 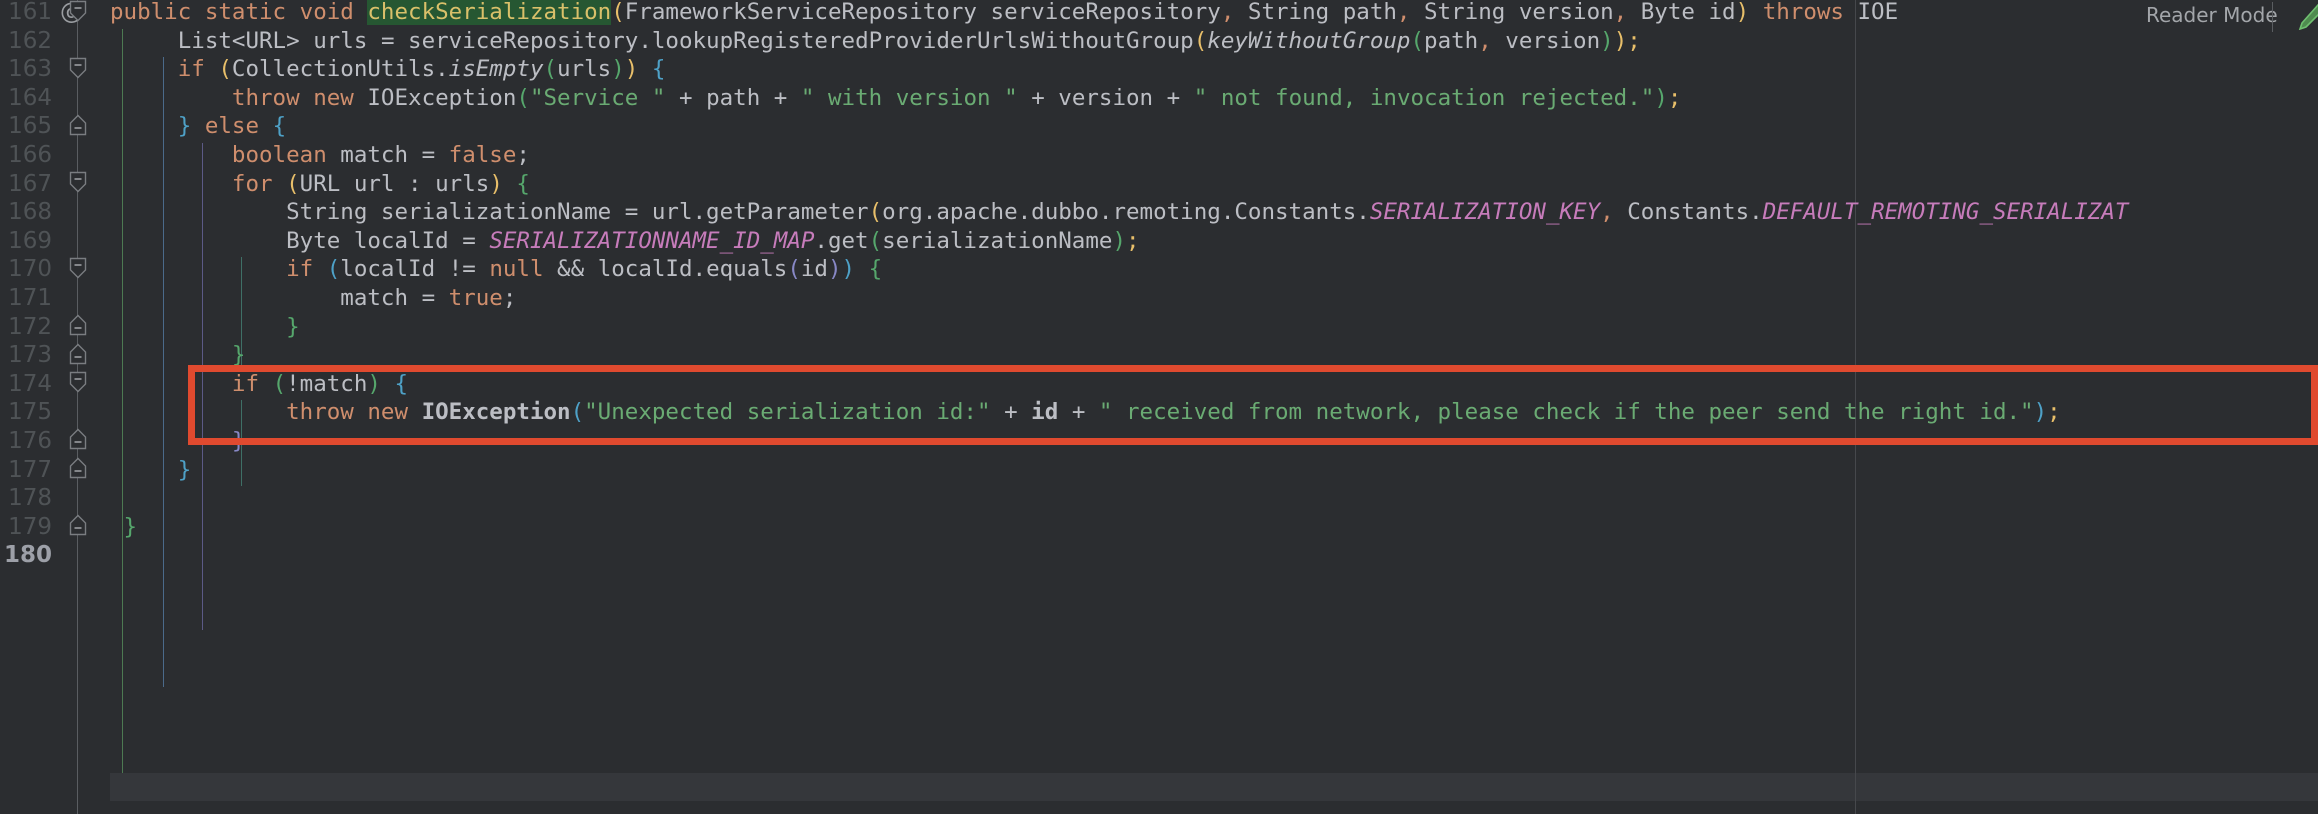 I want to click on toolbar-divider, so click(x=2272, y=17).